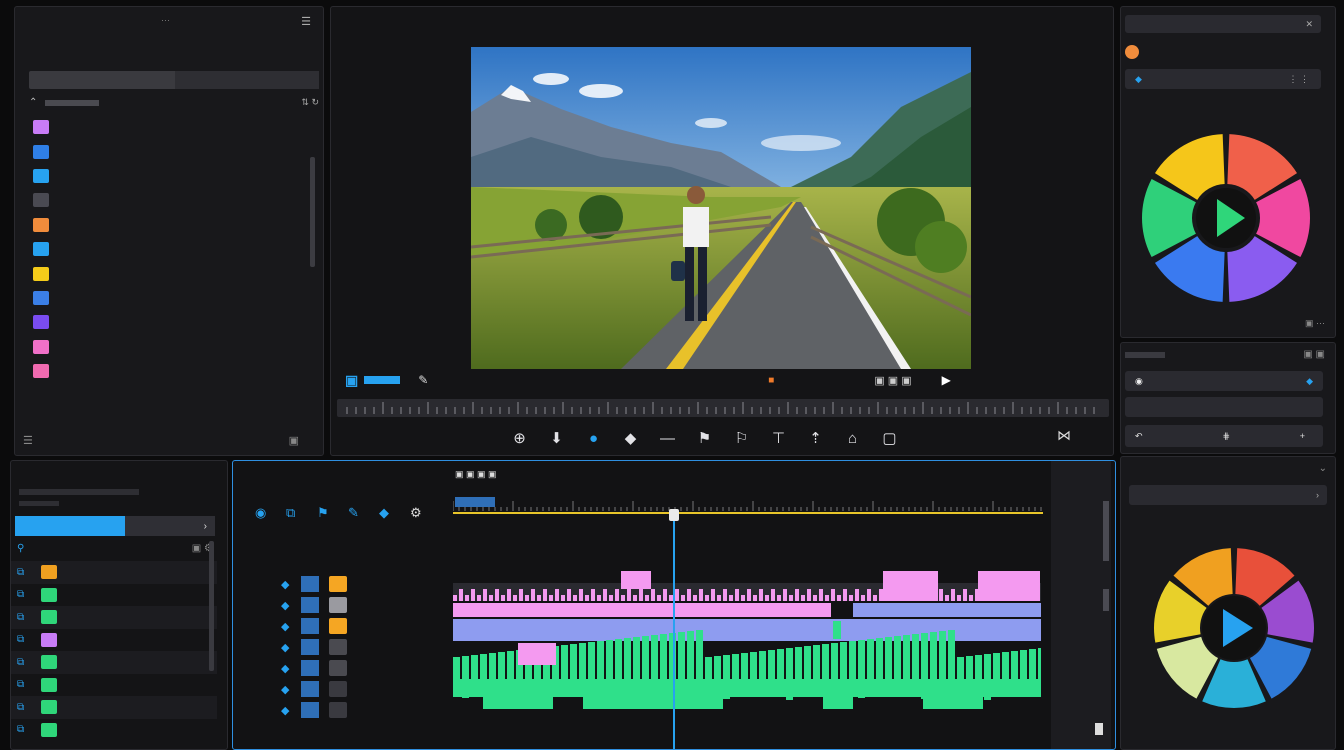 This screenshot has width=1344, height=750. What do you see at coordinates (211, 606) in the screenshot?
I see `media-scrollbar` at bounding box center [211, 606].